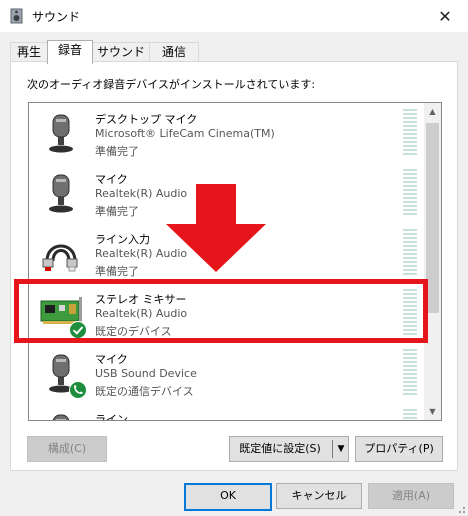 Image resolution: width=468 pixels, height=516 pixels. What do you see at coordinates (174, 52) in the screenshot?
I see `tab-communications: 通信` at bounding box center [174, 52].